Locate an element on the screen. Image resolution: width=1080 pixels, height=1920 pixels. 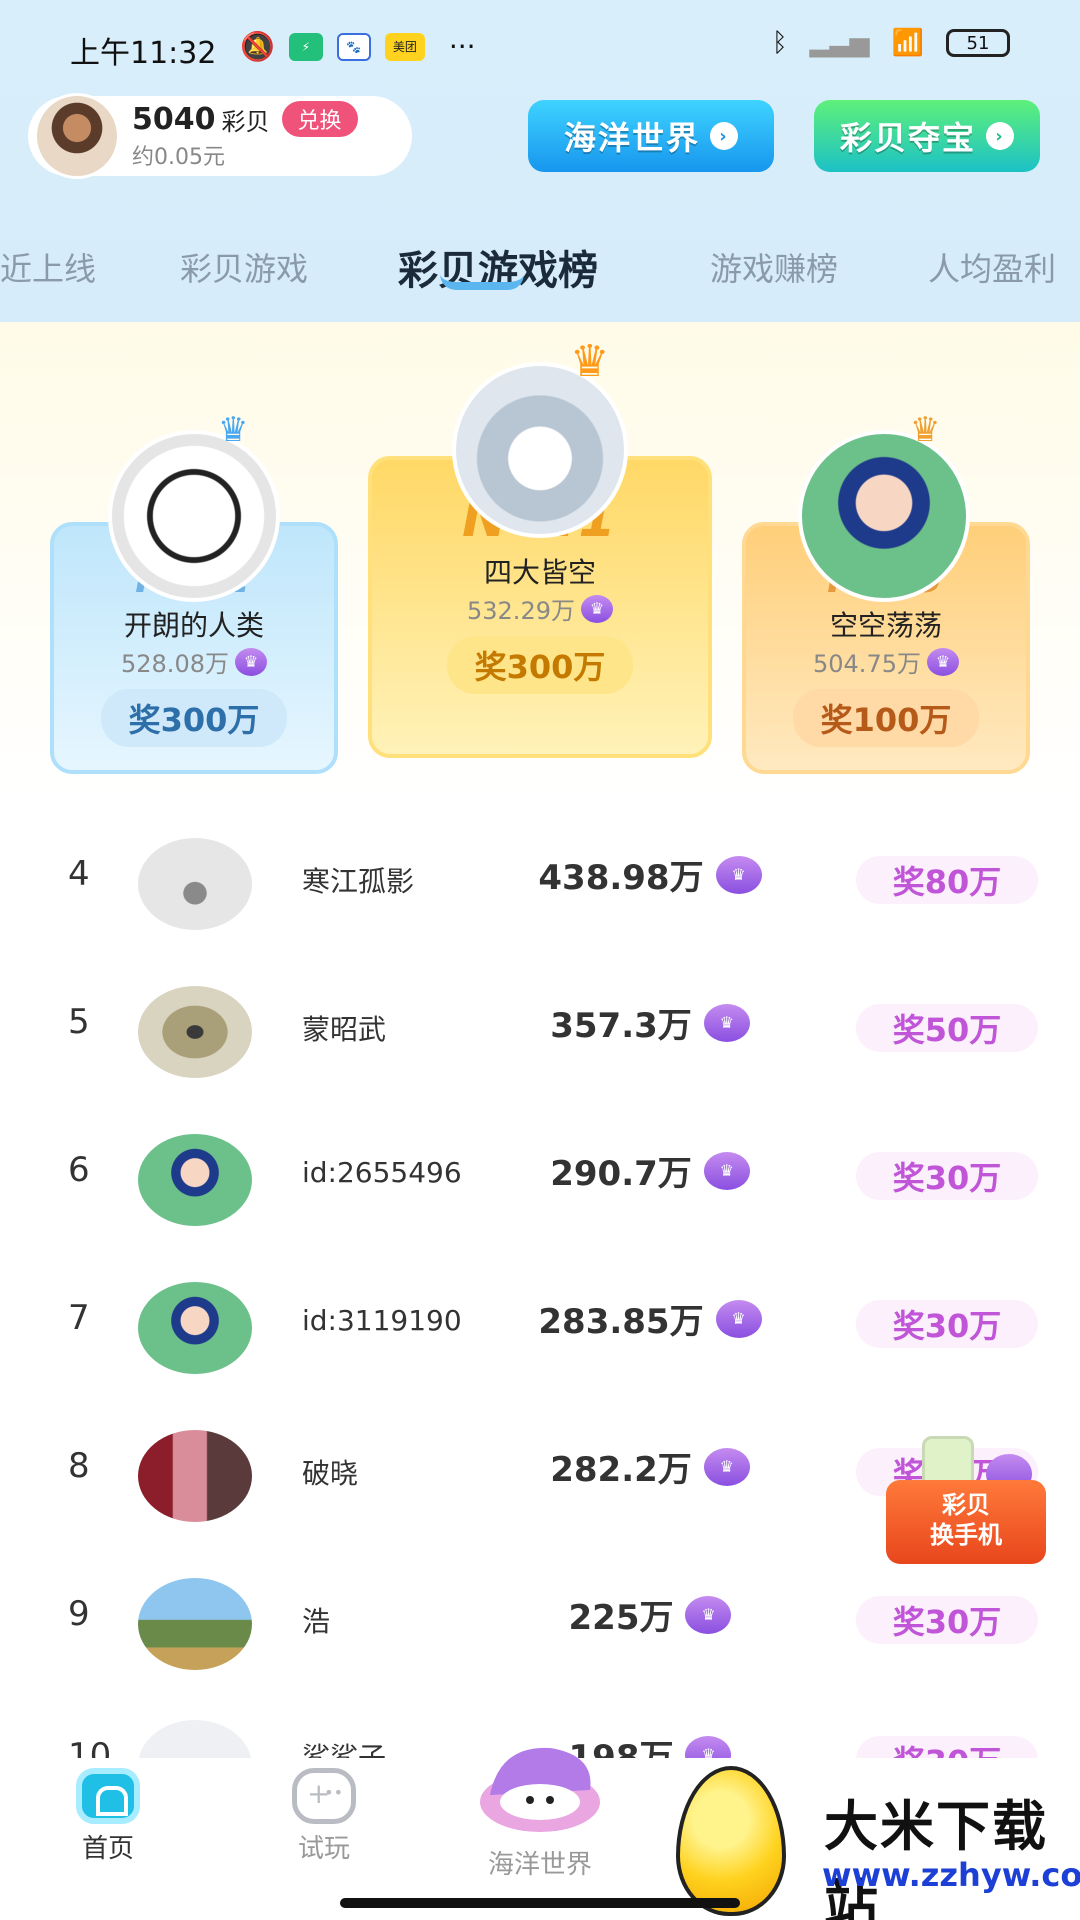
player-name: 蒙昭武 is located at coordinates (344, 1029).